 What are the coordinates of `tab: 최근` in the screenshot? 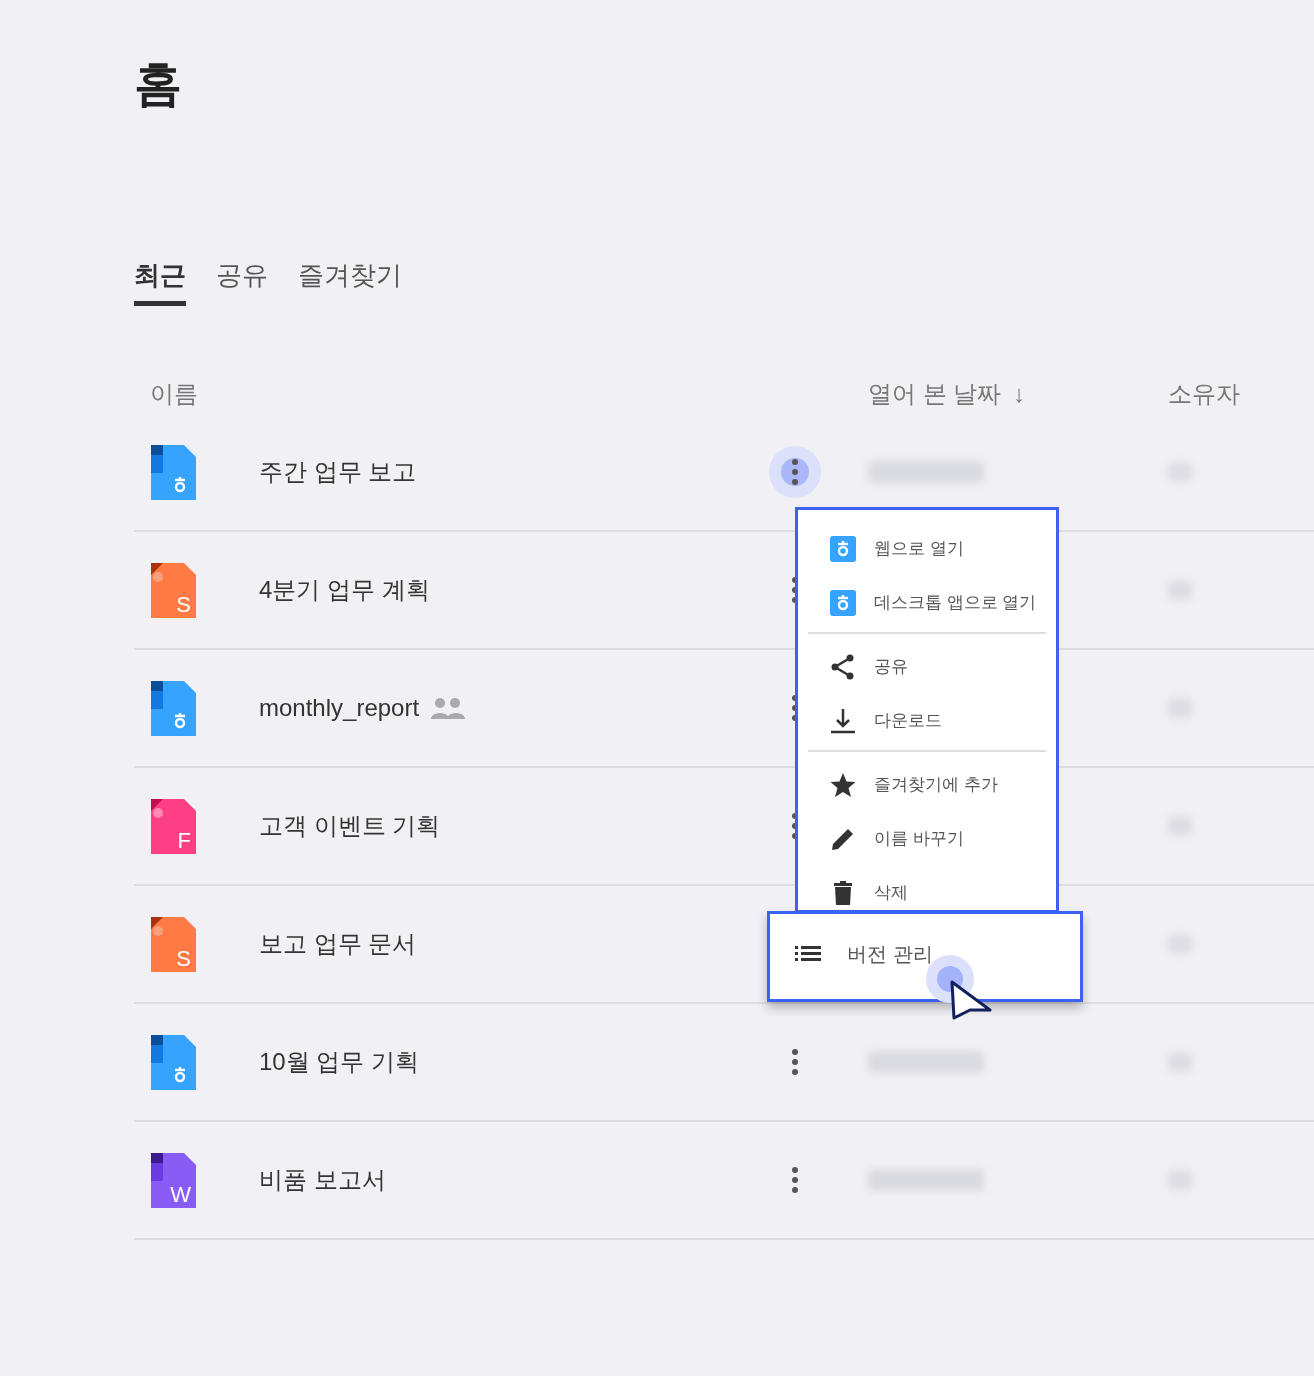 It's located at (160, 281).